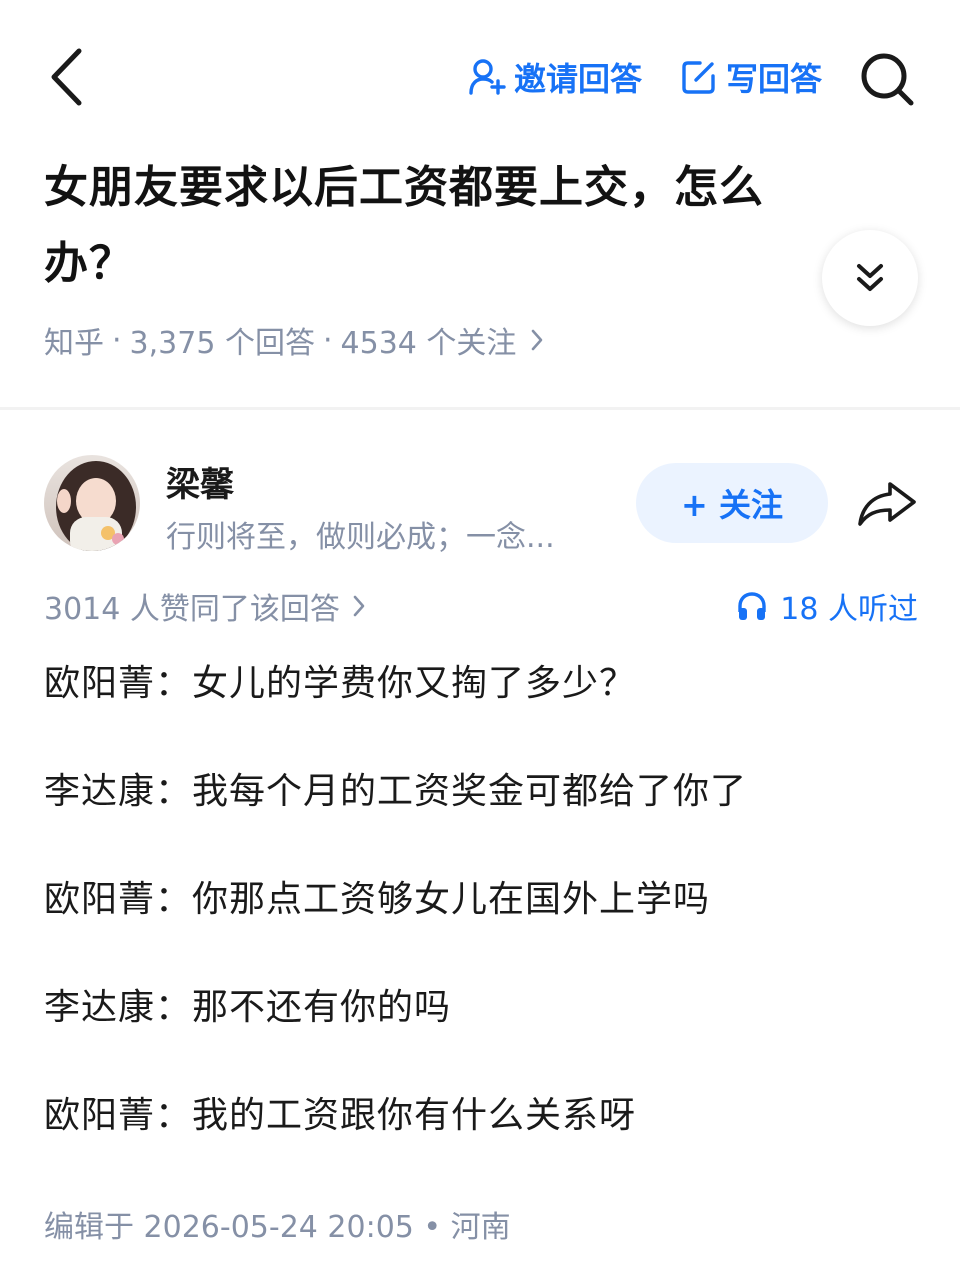 This screenshot has height=1275, width=960. Describe the element at coordinates (698, 77) in the screenshot. I see `edit-icon` at that location.